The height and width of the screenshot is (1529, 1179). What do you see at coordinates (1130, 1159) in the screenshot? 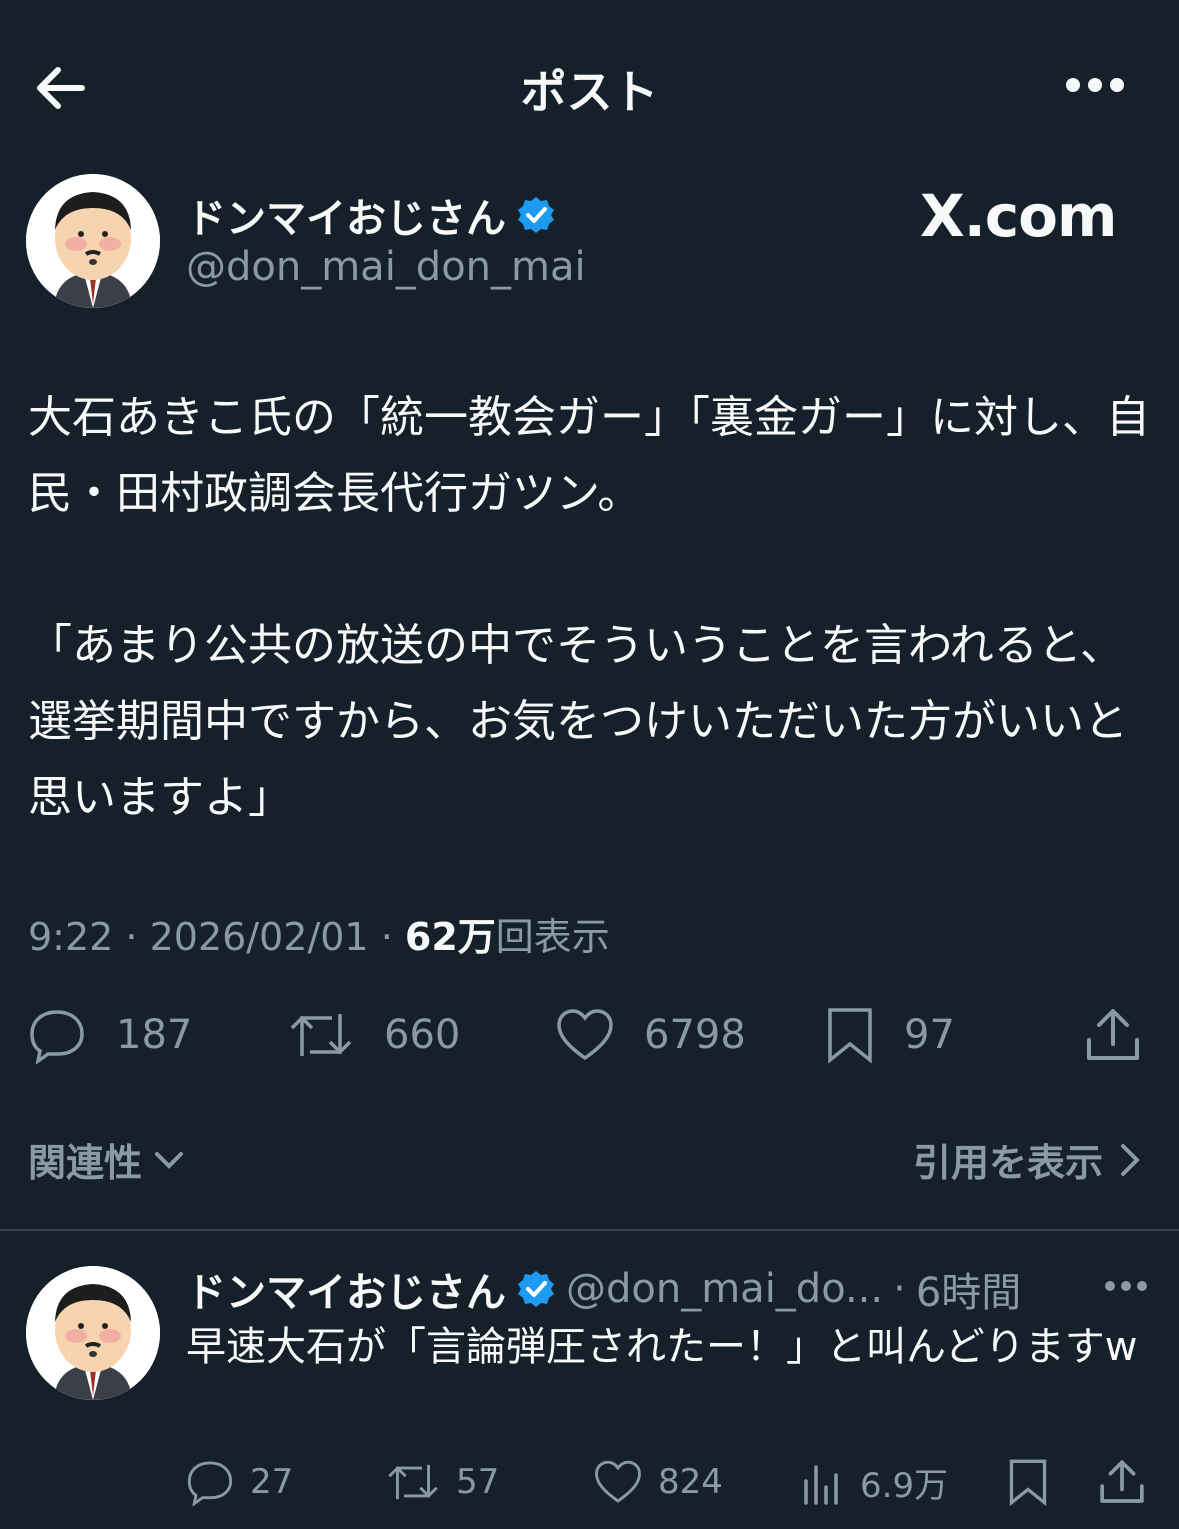
I see `chevron-right-icon` at bounding box center [1130, 1159].